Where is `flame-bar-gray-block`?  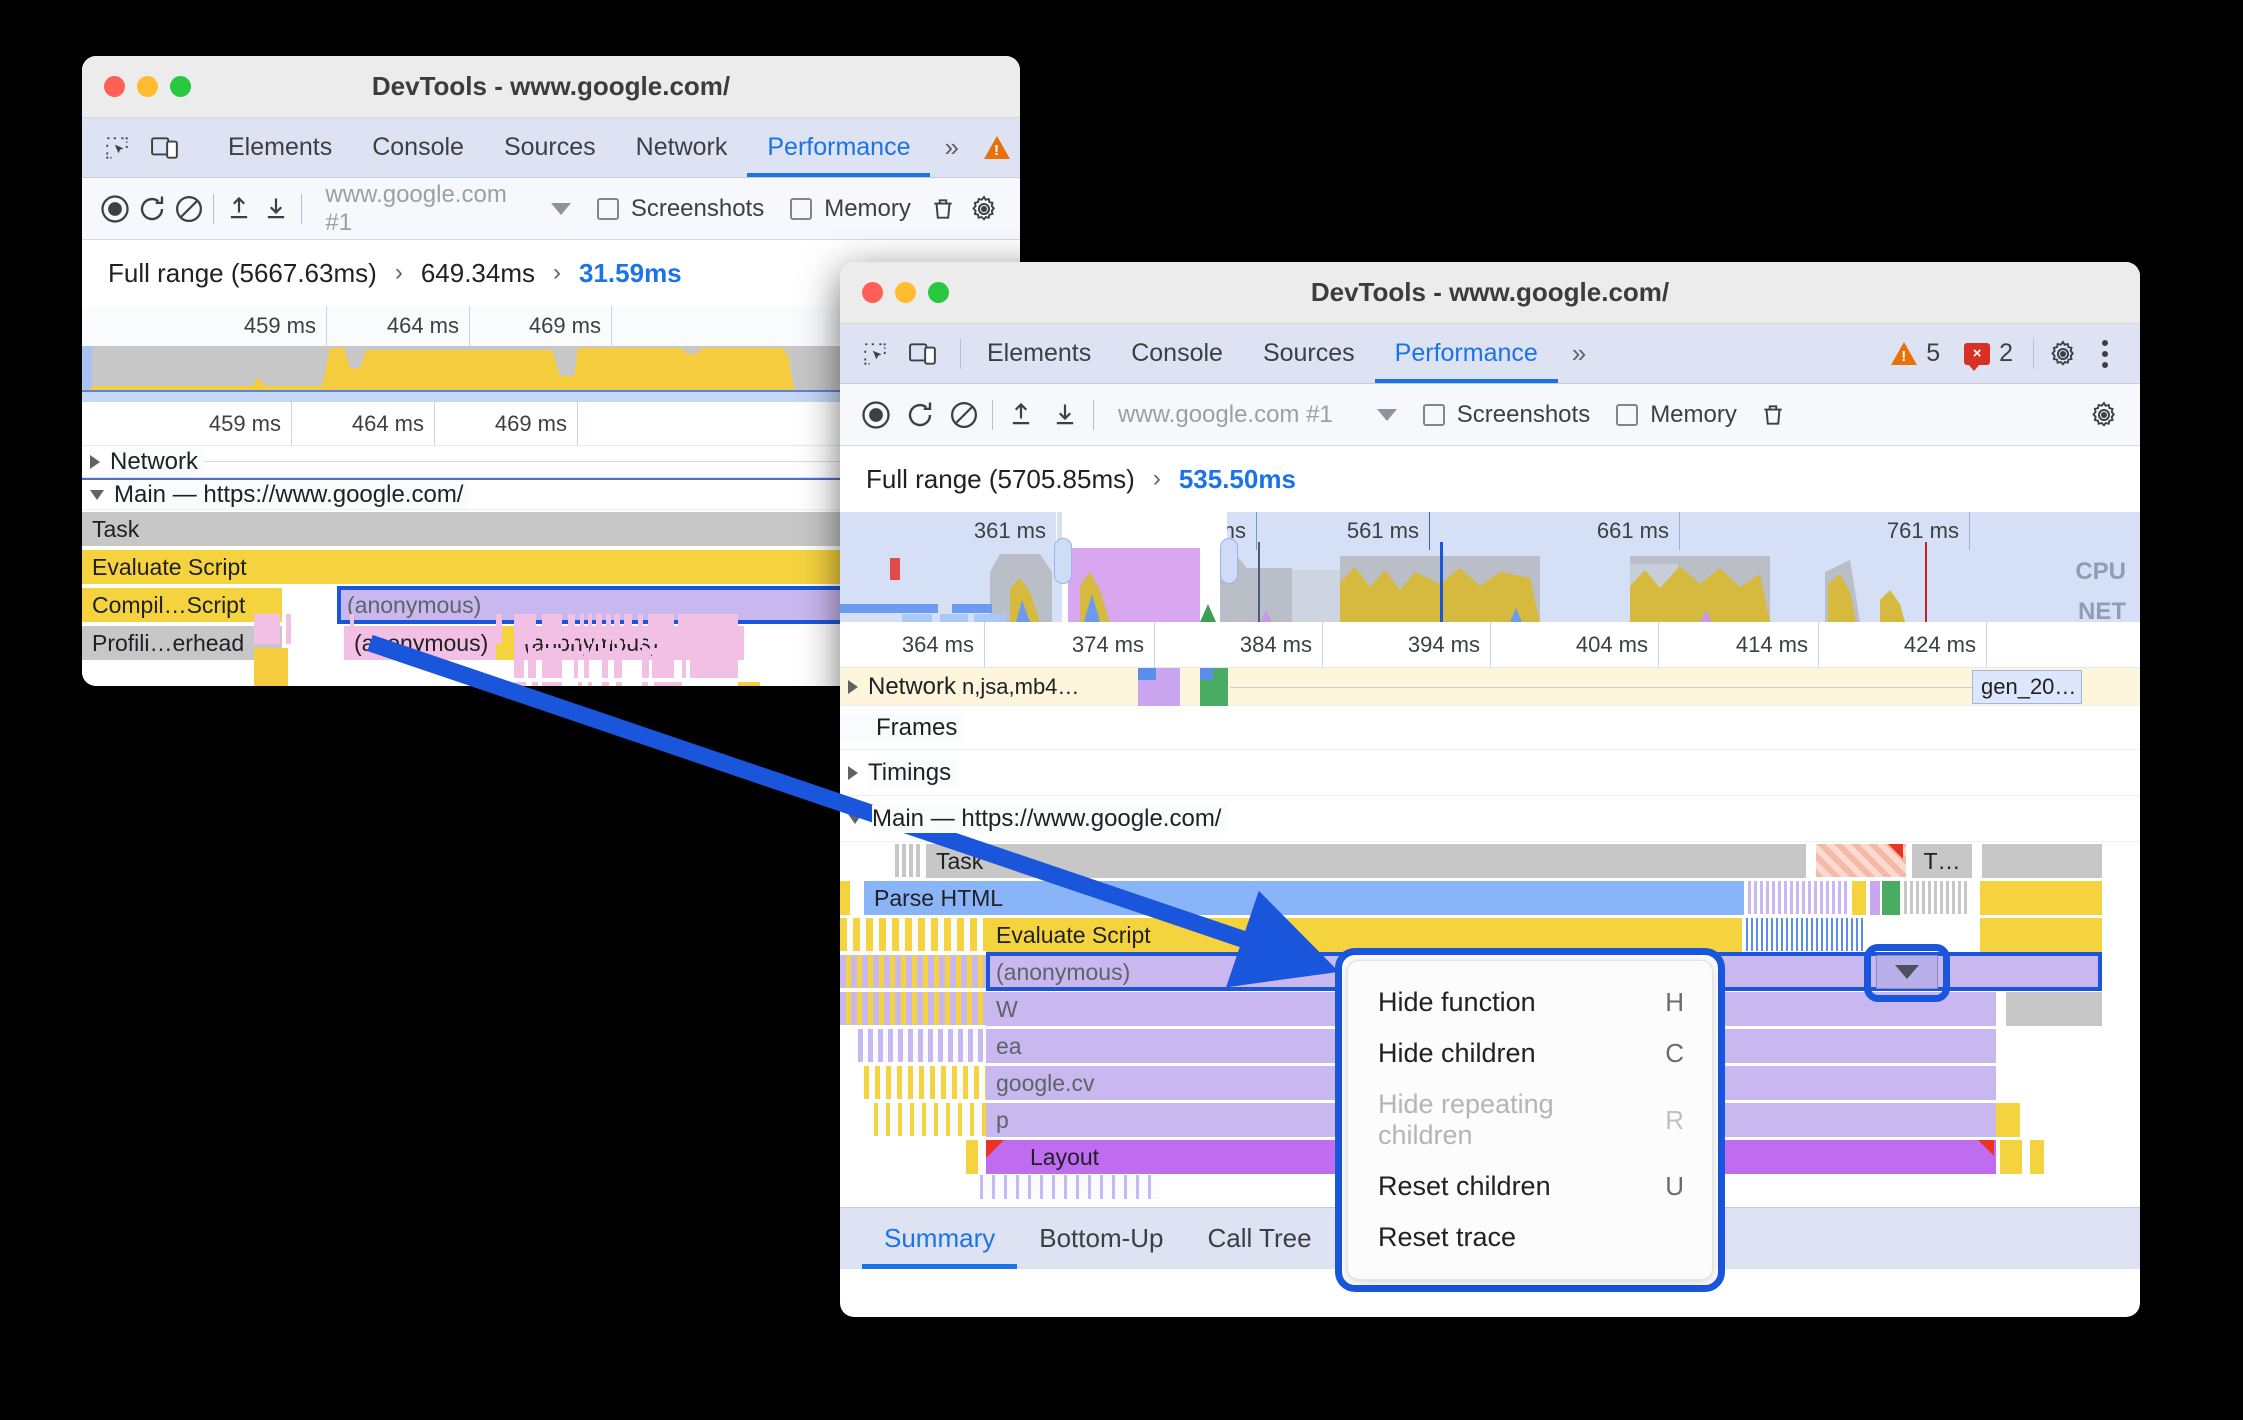
flame-bar-gray-block is located at coordinates (2054, 1009).